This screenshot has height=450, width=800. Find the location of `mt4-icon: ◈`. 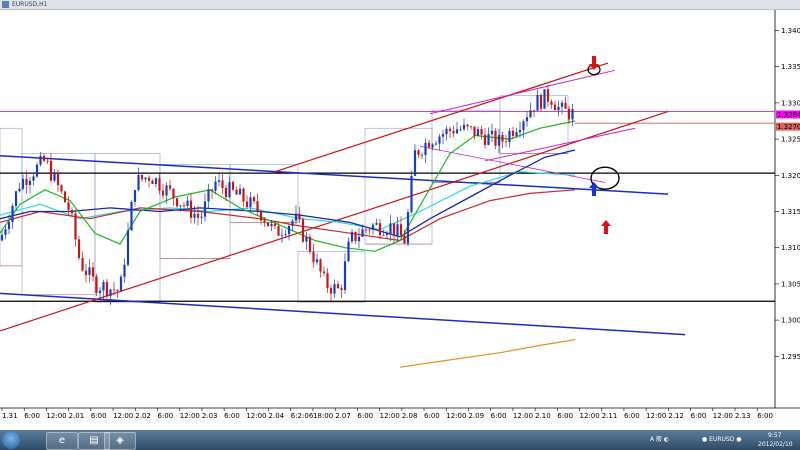

mt4-icon: ◈ is located at coordinates (120, 441).